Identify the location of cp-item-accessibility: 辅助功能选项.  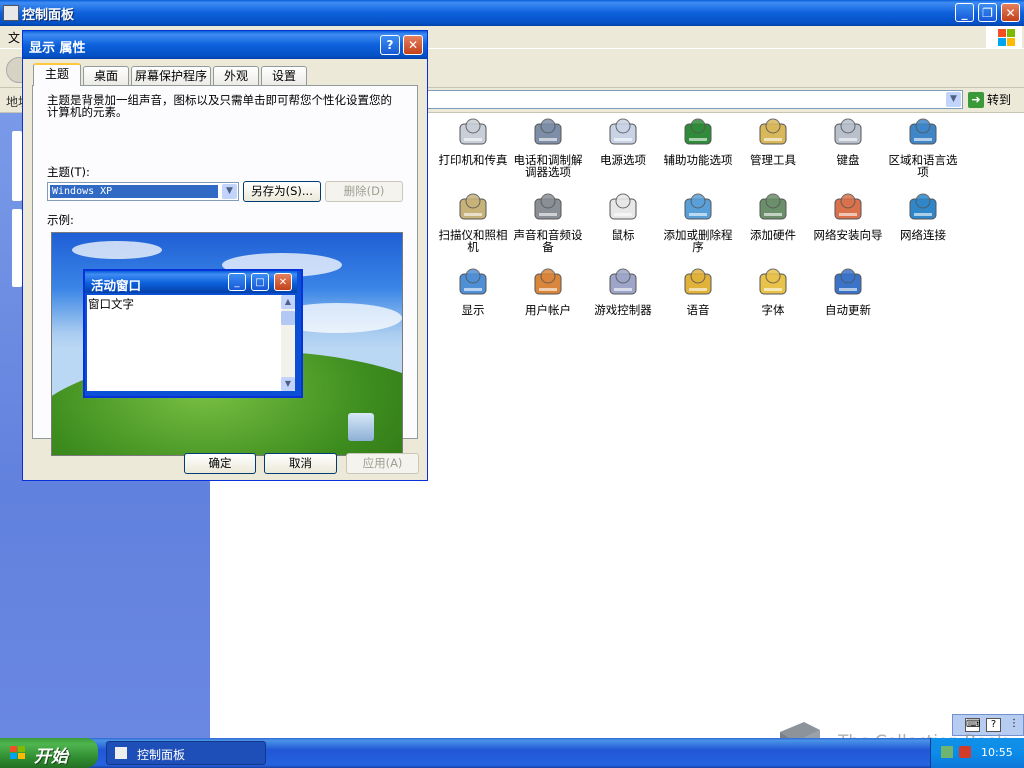
(698, 141).